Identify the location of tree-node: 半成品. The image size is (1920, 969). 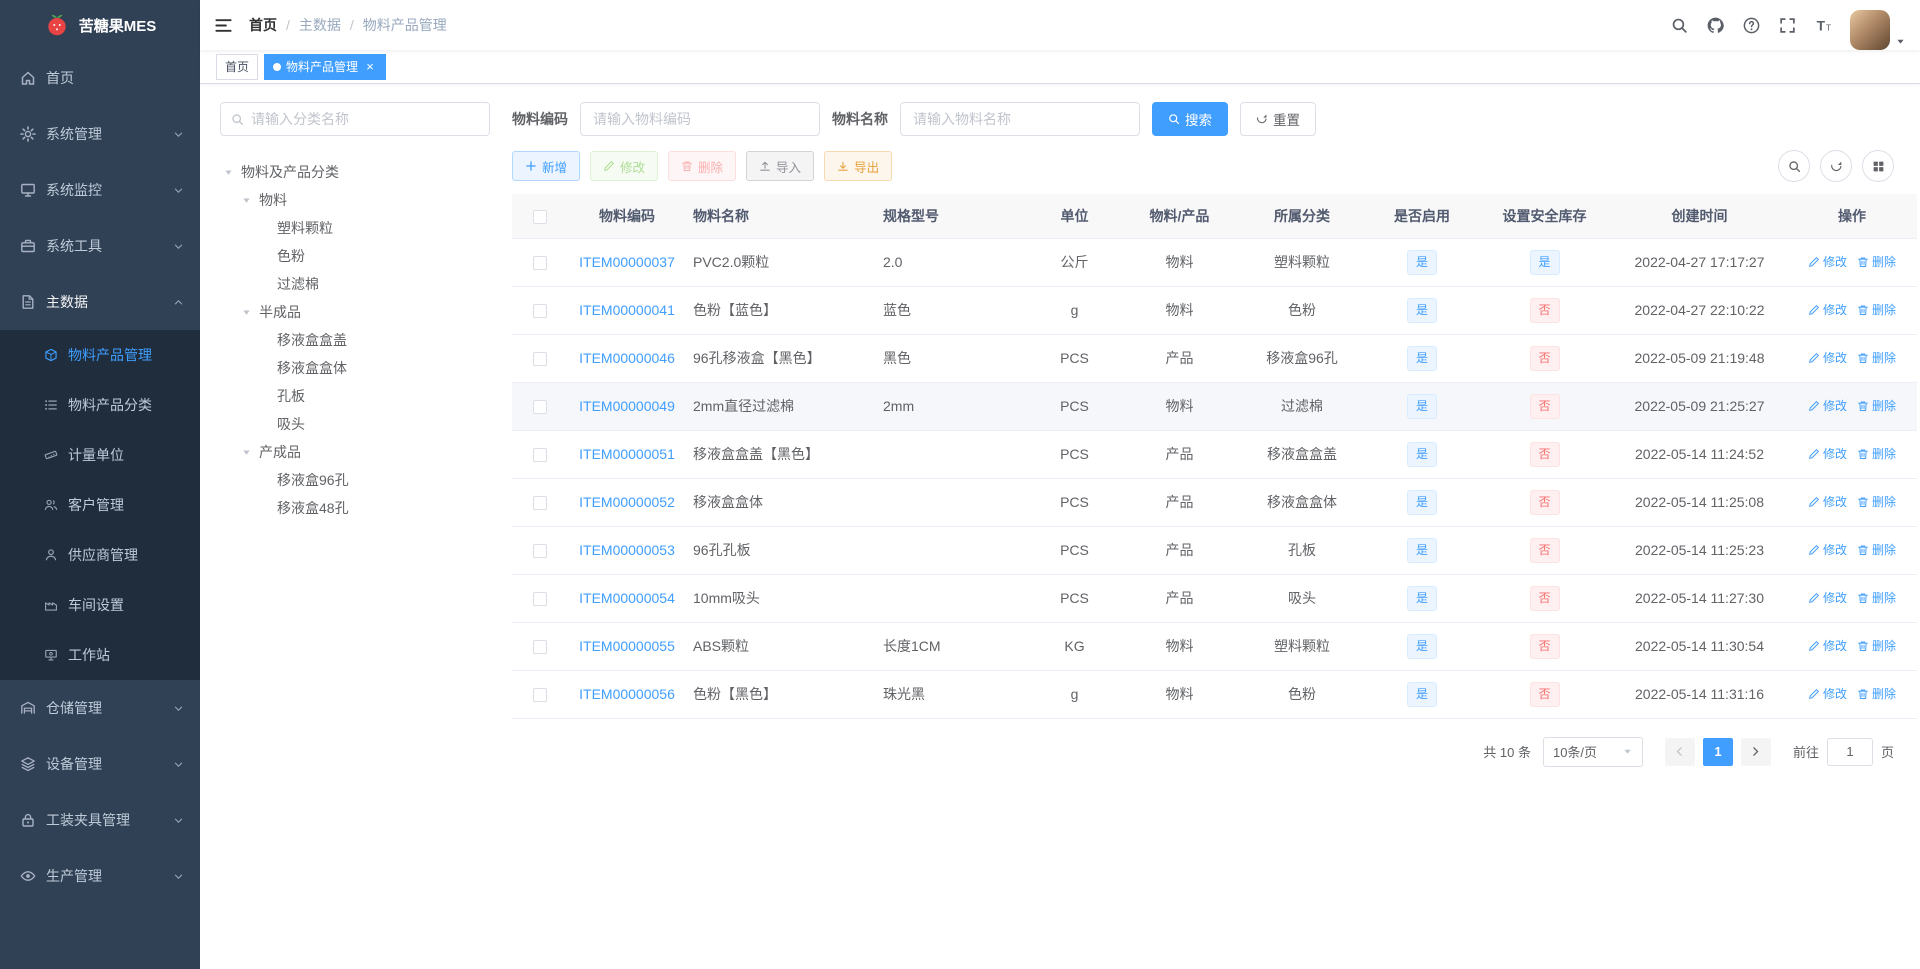
(355, 312).